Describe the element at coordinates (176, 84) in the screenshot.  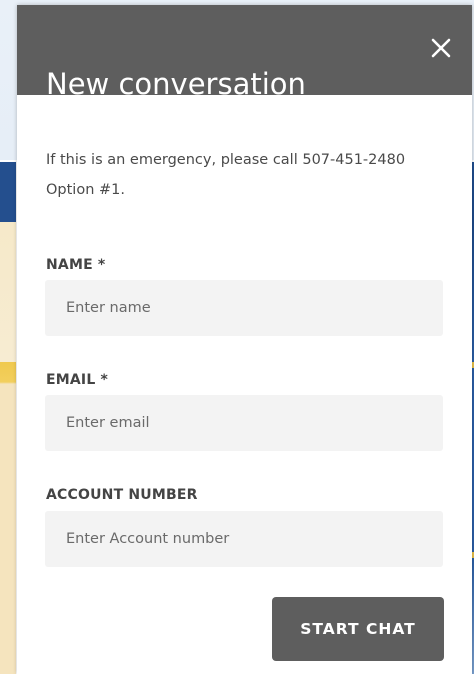
I see `dialog-title: New conversation` at that location.